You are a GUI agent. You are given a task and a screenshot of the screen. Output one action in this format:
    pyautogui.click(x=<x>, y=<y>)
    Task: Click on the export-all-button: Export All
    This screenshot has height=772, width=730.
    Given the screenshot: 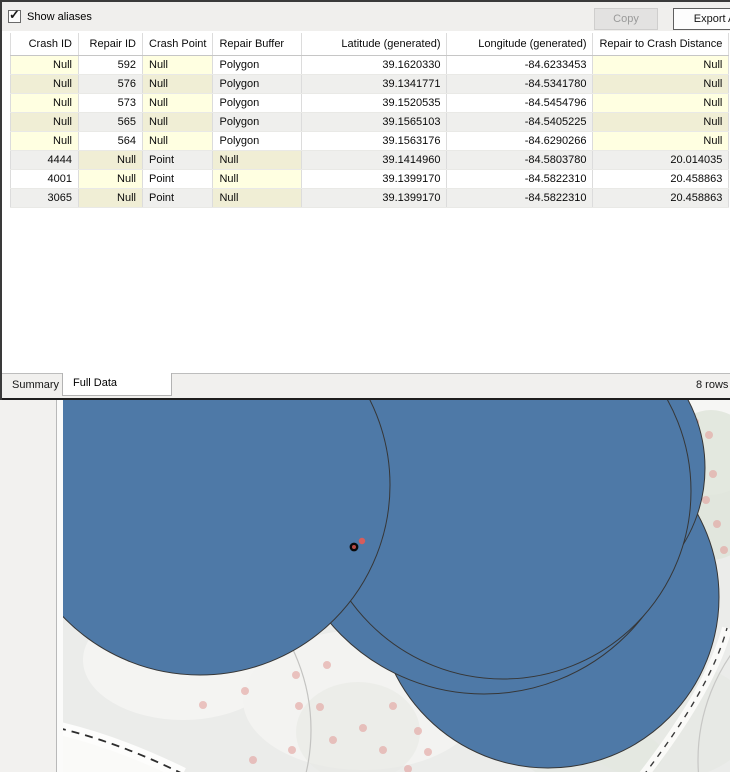 What is the action you would take?
    pyautogui.click(x=701, y=19)
    